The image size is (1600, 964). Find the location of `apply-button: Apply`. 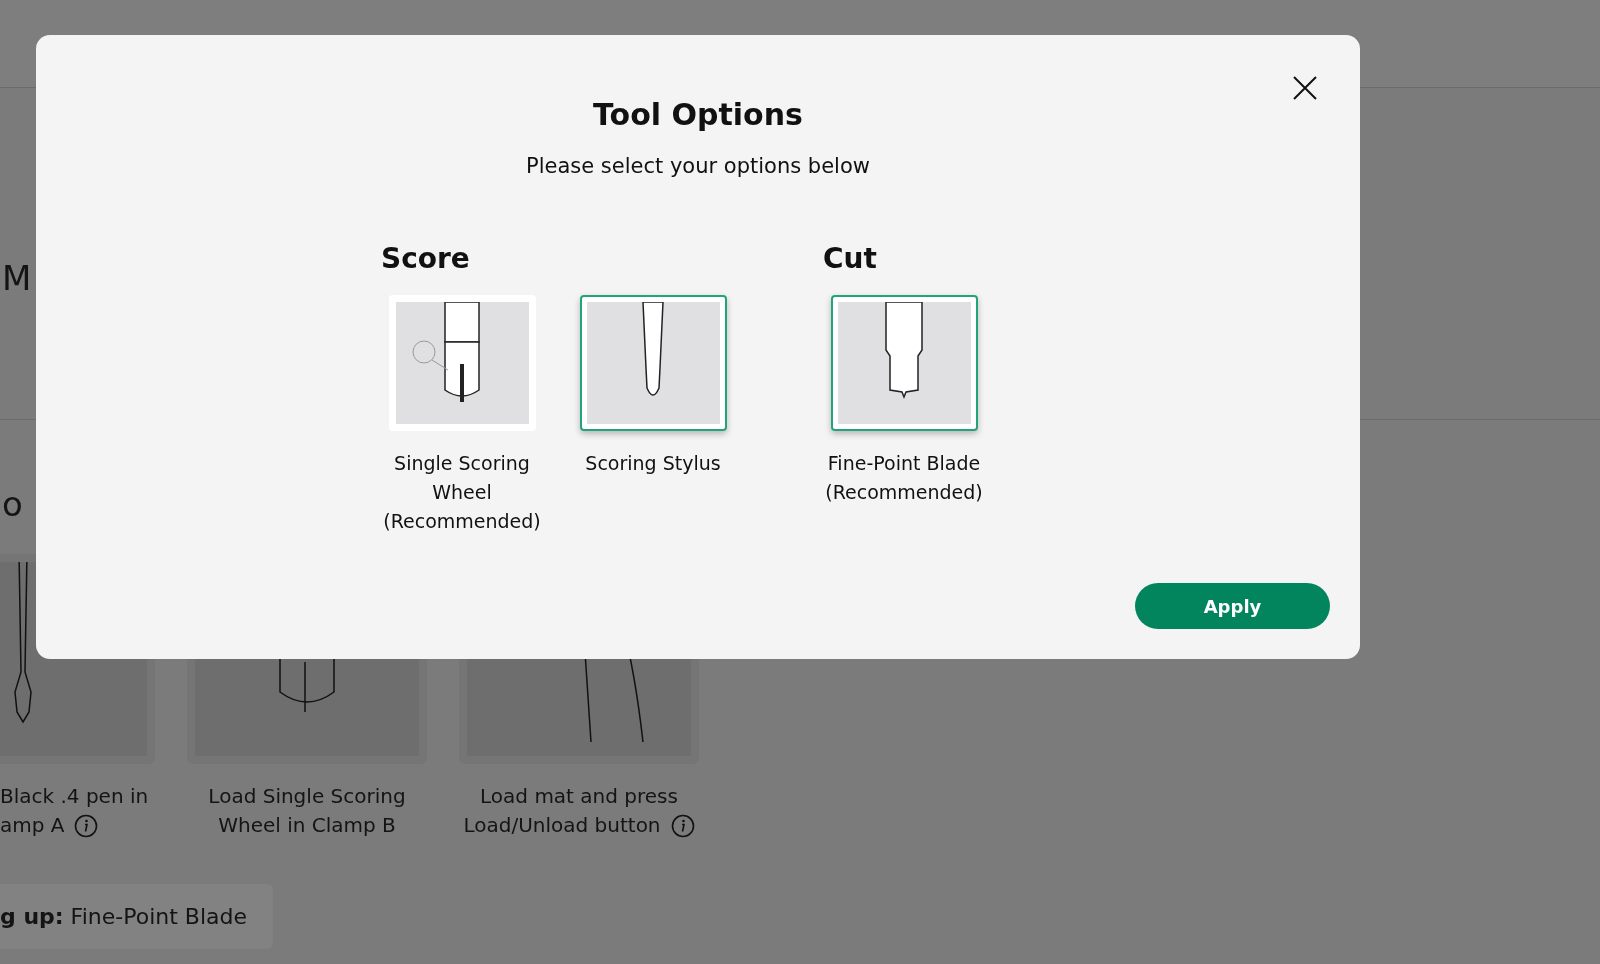

apply-button: Apply is located at coordinates (1232, 606).